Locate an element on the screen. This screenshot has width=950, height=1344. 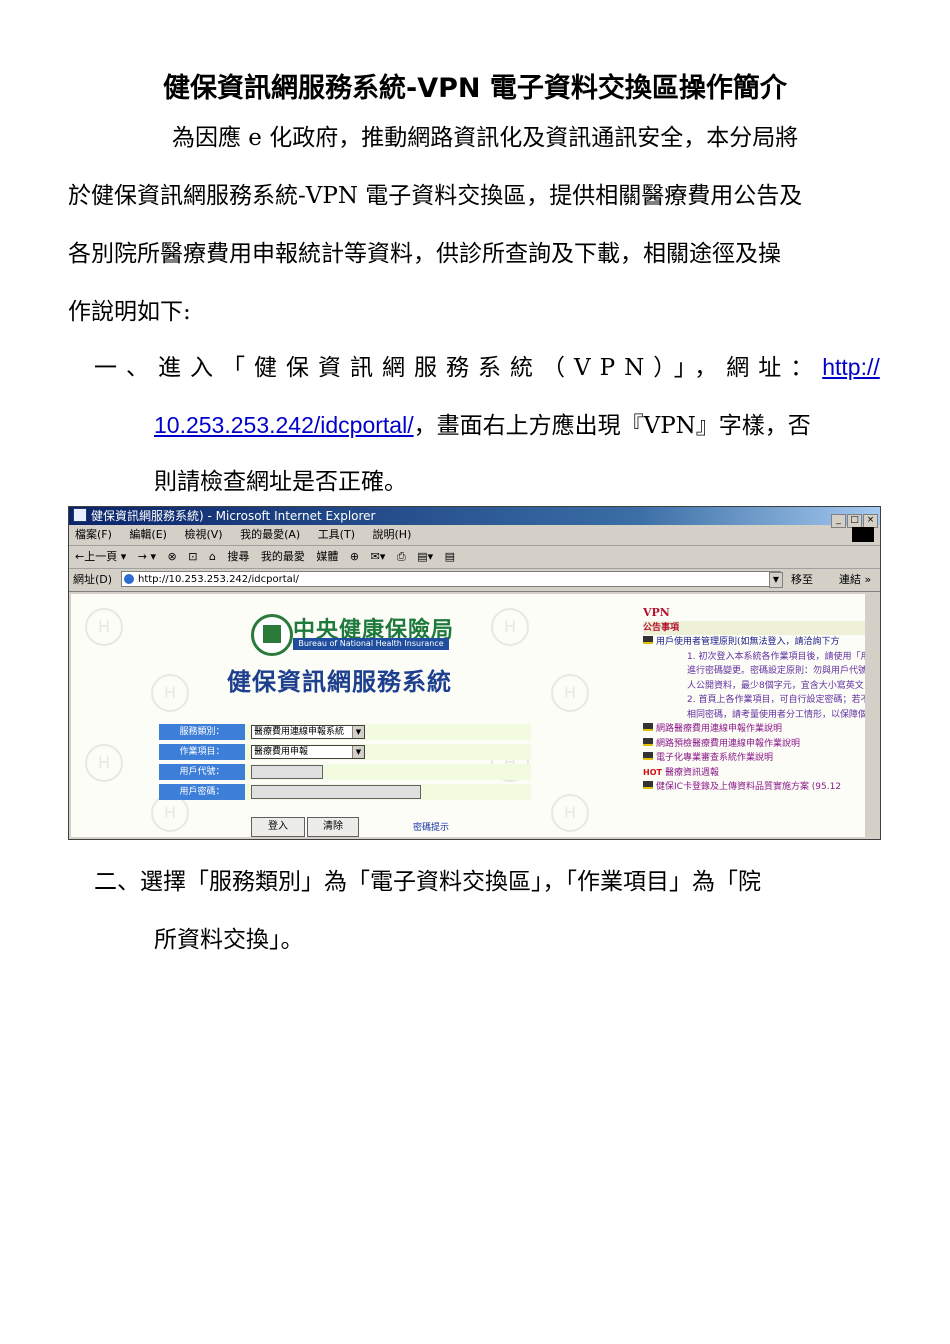
clear-button: 清除 is located at coordinates (333, 827).